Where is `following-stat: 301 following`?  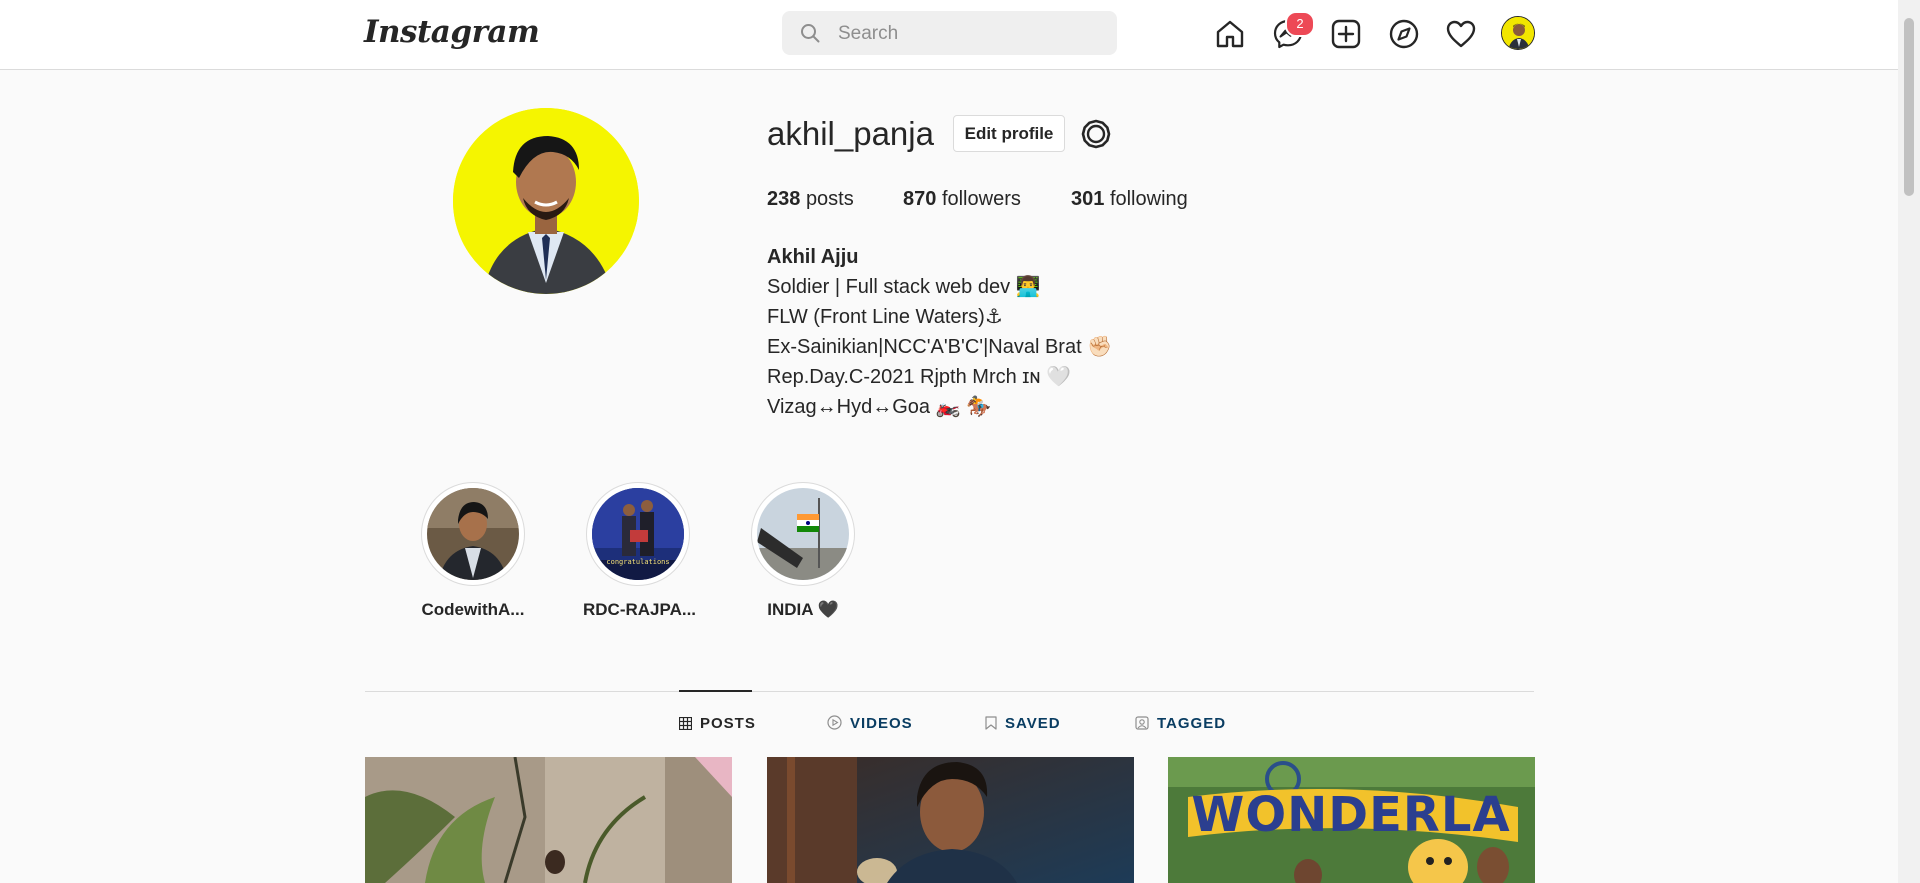 following-stat: 301 following is located at coordinates (1129, 199).